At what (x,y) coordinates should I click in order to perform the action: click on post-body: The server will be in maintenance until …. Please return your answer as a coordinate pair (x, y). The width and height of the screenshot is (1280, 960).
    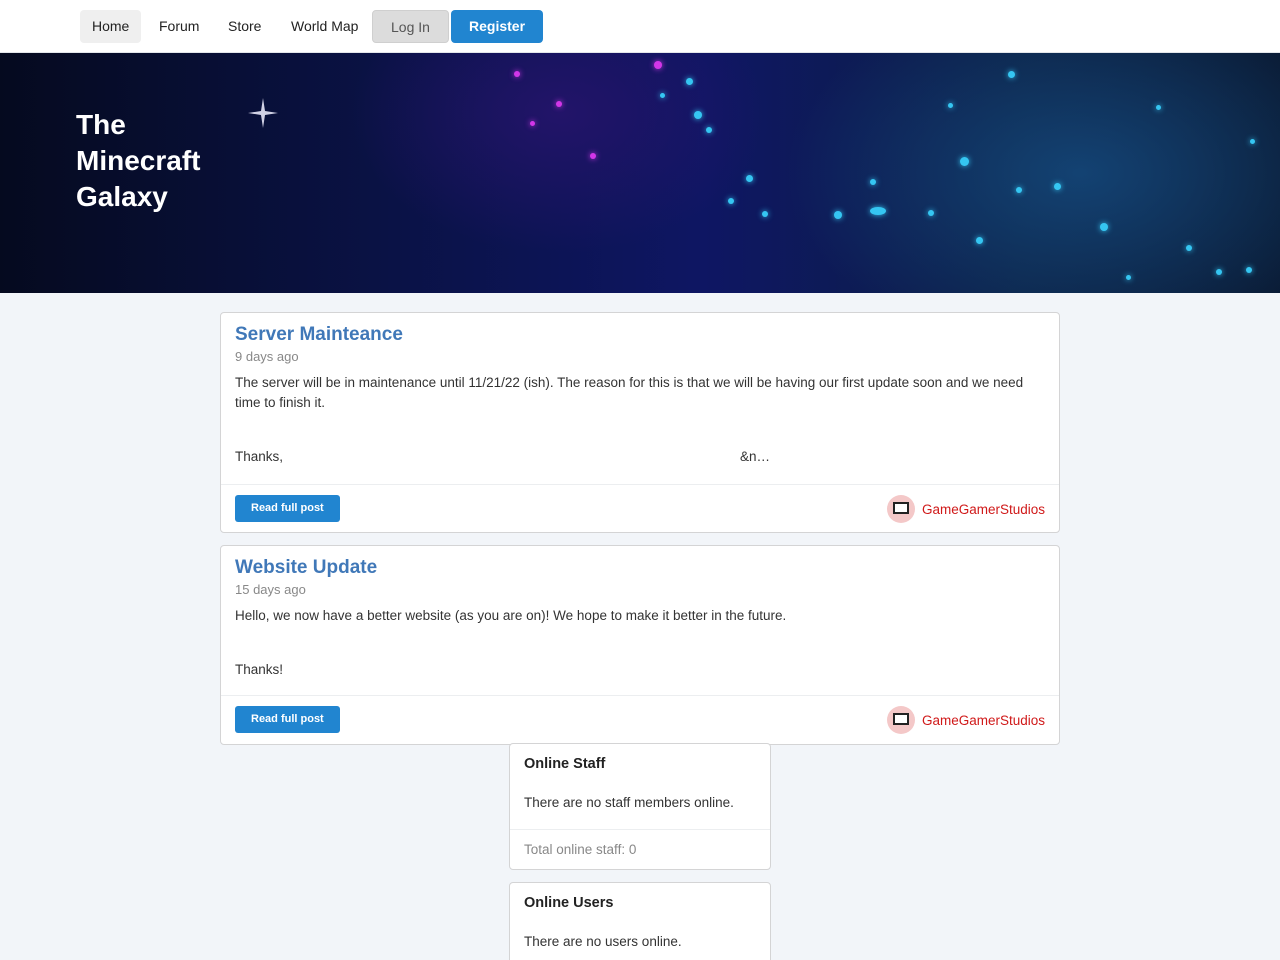
    Looking at the image, I should click on (629, 392).